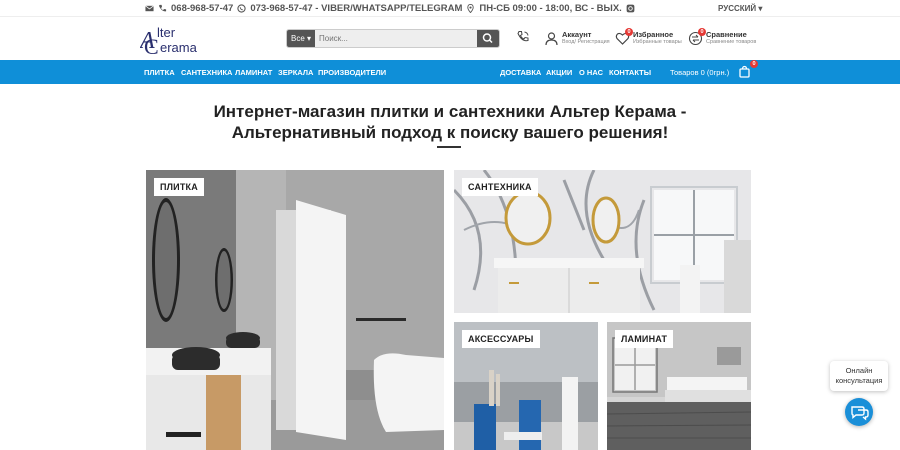 The image size is (900, 450). What do you see at coordinates (702, 32) in the screenshot?
I see `compare-count-badge: 0` at bounding box center [702, 32].